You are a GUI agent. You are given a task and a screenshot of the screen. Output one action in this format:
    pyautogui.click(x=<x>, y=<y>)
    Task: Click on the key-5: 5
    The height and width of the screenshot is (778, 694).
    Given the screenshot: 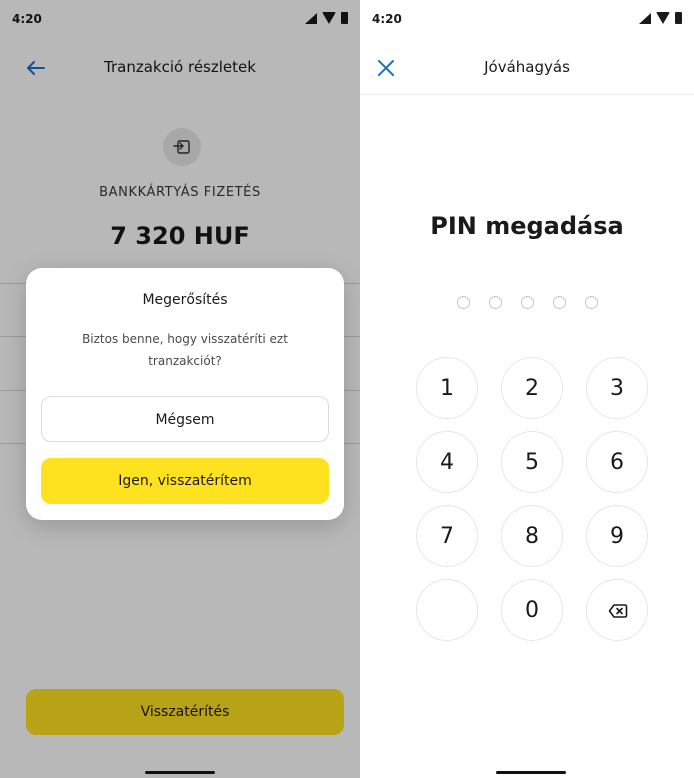 What is the action you would take?
    pyautogui.click(x=532, y=462)
    